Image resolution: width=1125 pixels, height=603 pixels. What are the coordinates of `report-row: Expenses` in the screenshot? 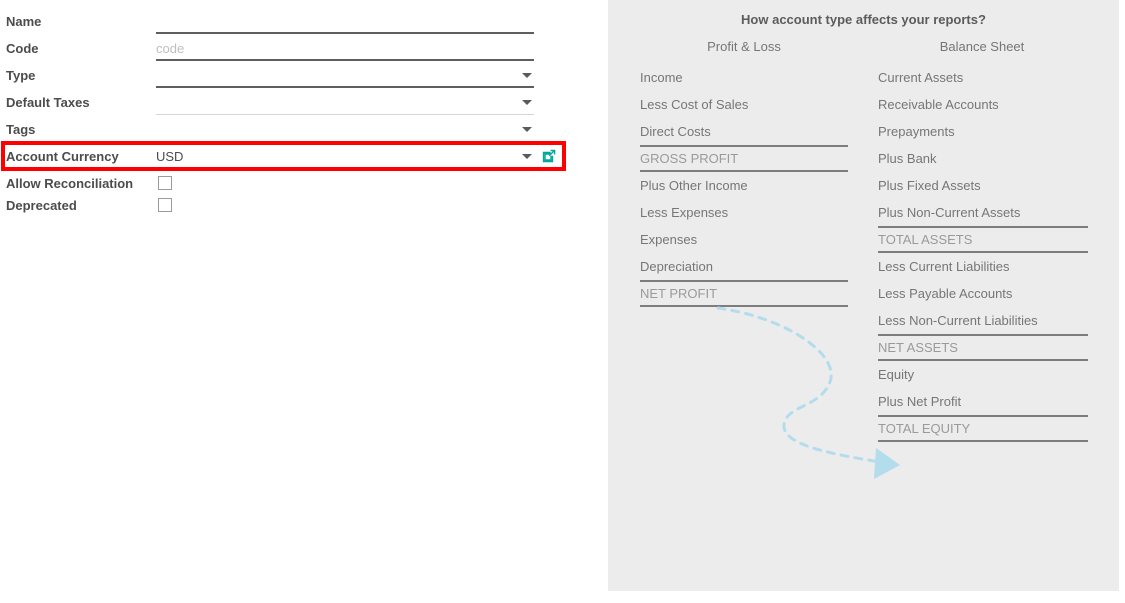 It's located at (669, 239).